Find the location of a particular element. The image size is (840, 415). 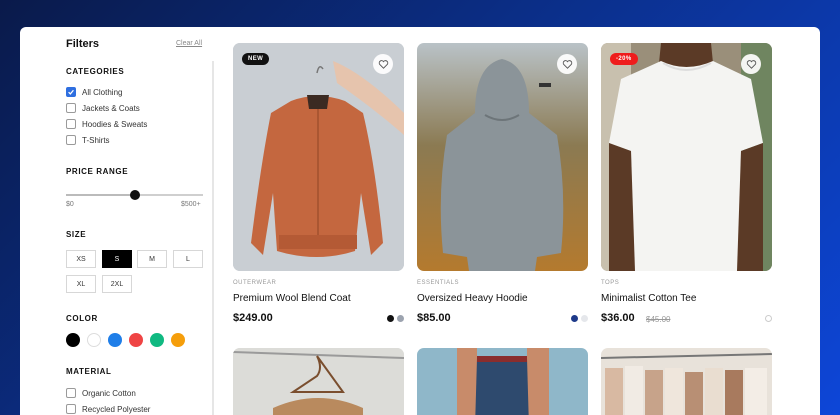

swatch-orange is located at coordinates (178, 340).